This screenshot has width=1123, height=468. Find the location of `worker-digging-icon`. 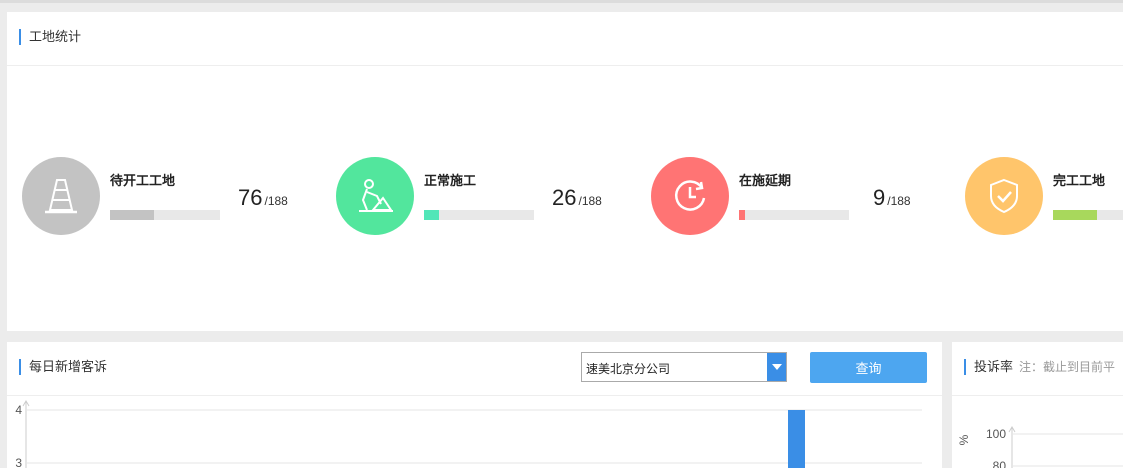

worker-digging-icon is located at coordinates (376, 195).